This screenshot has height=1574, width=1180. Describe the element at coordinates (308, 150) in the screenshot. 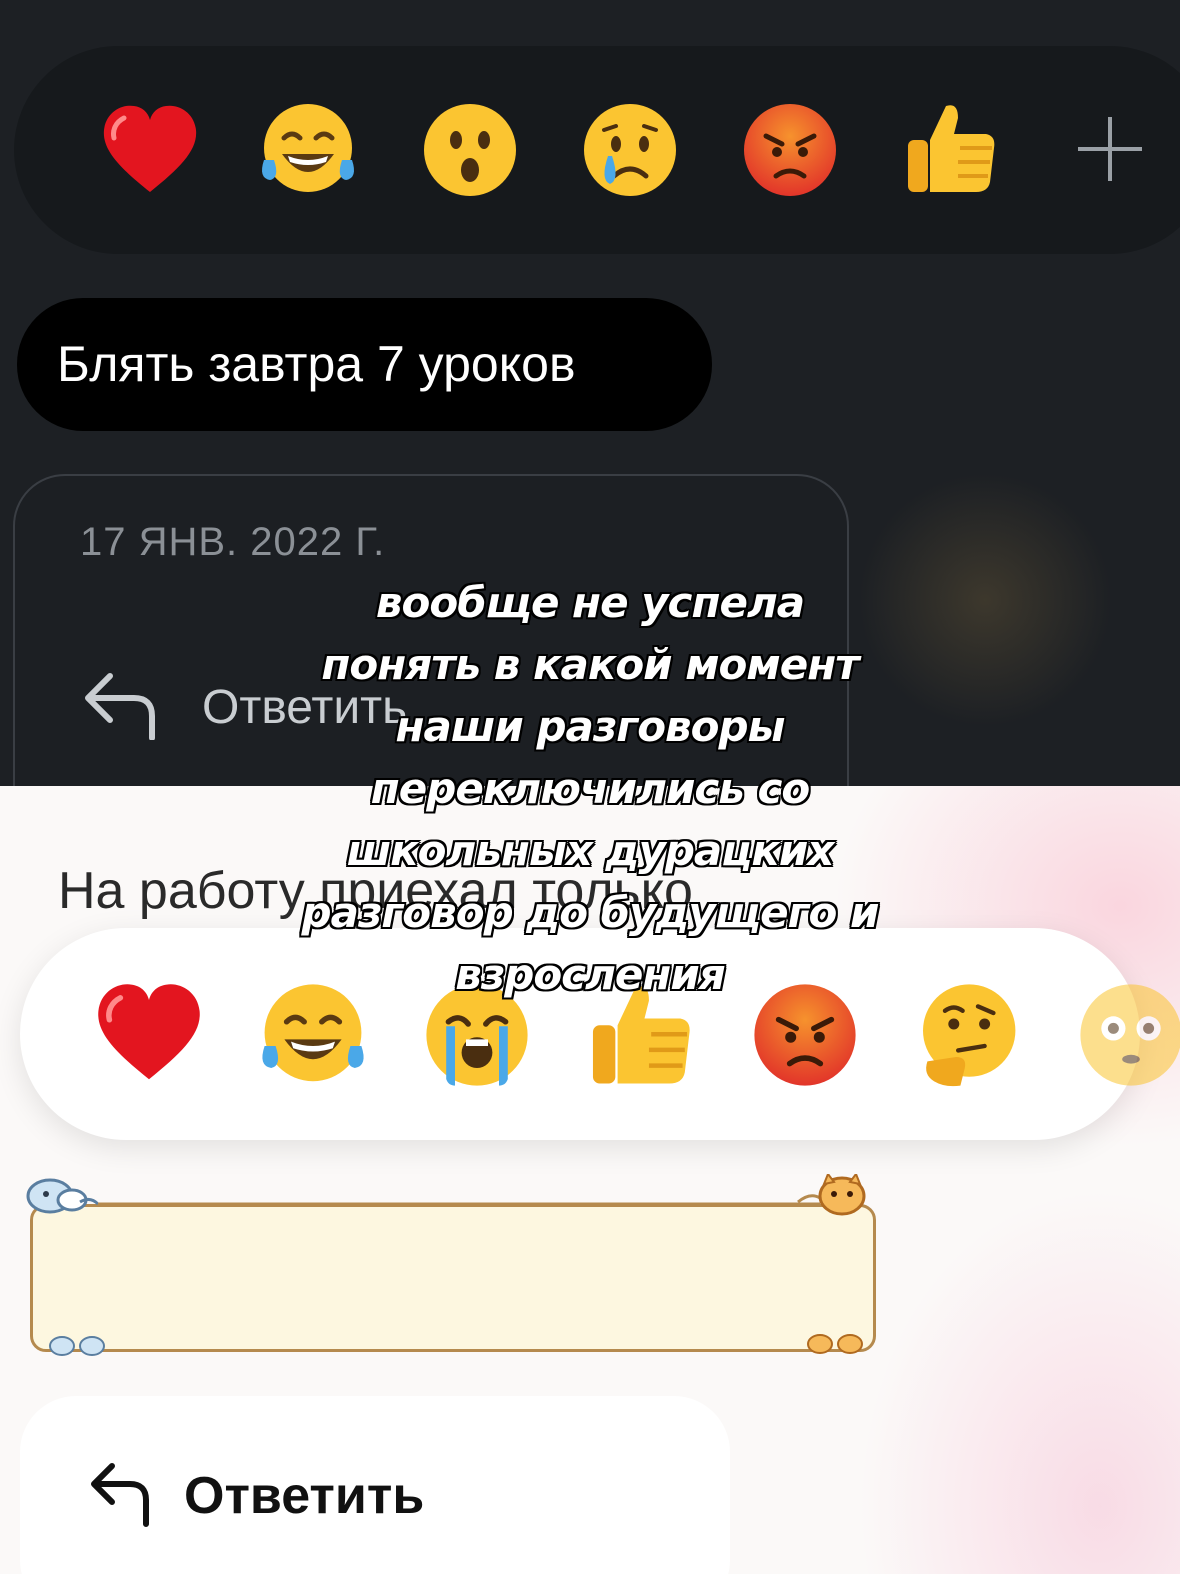

I see `tears-of-joy-icon` at that location.